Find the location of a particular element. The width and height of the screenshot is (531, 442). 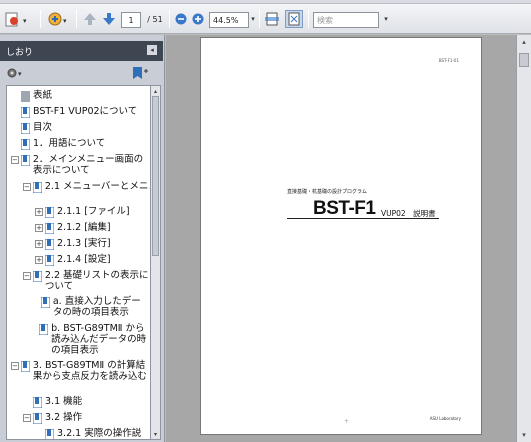

prev-page-button is located at coordinates (90, 19).